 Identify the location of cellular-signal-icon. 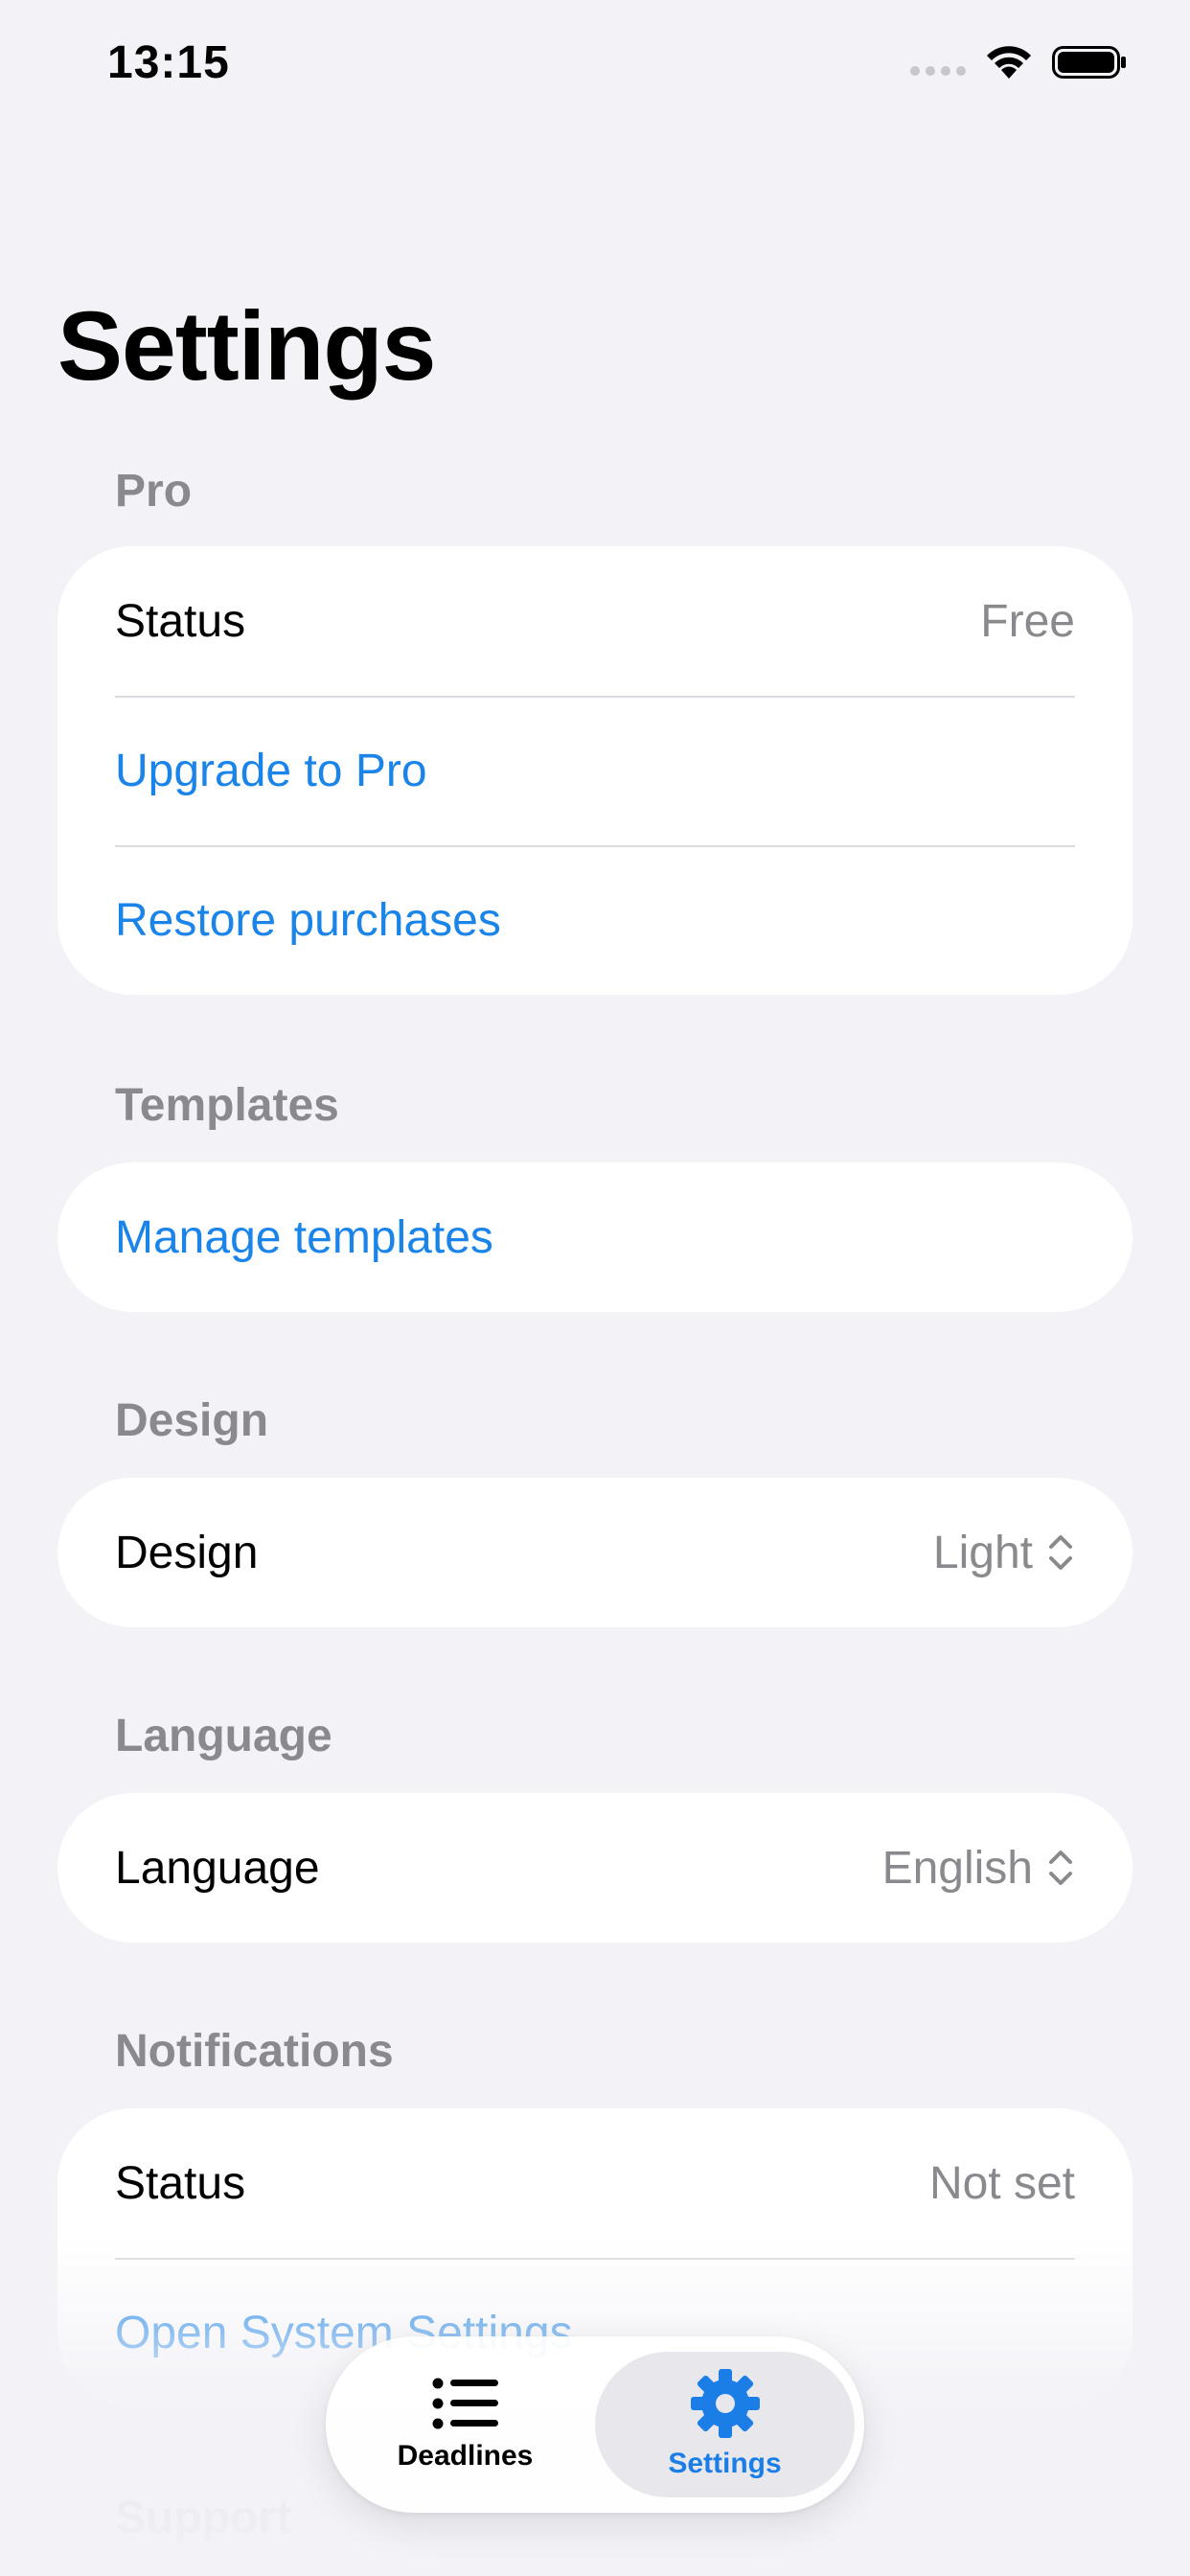
(938, 71).